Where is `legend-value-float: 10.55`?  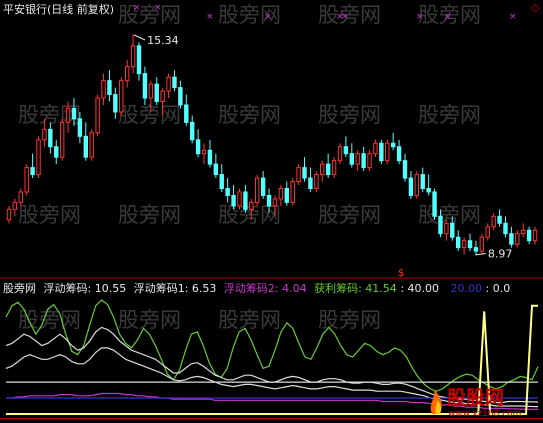 legend-value-float: 10.55 is located at coordinates (111, 288).